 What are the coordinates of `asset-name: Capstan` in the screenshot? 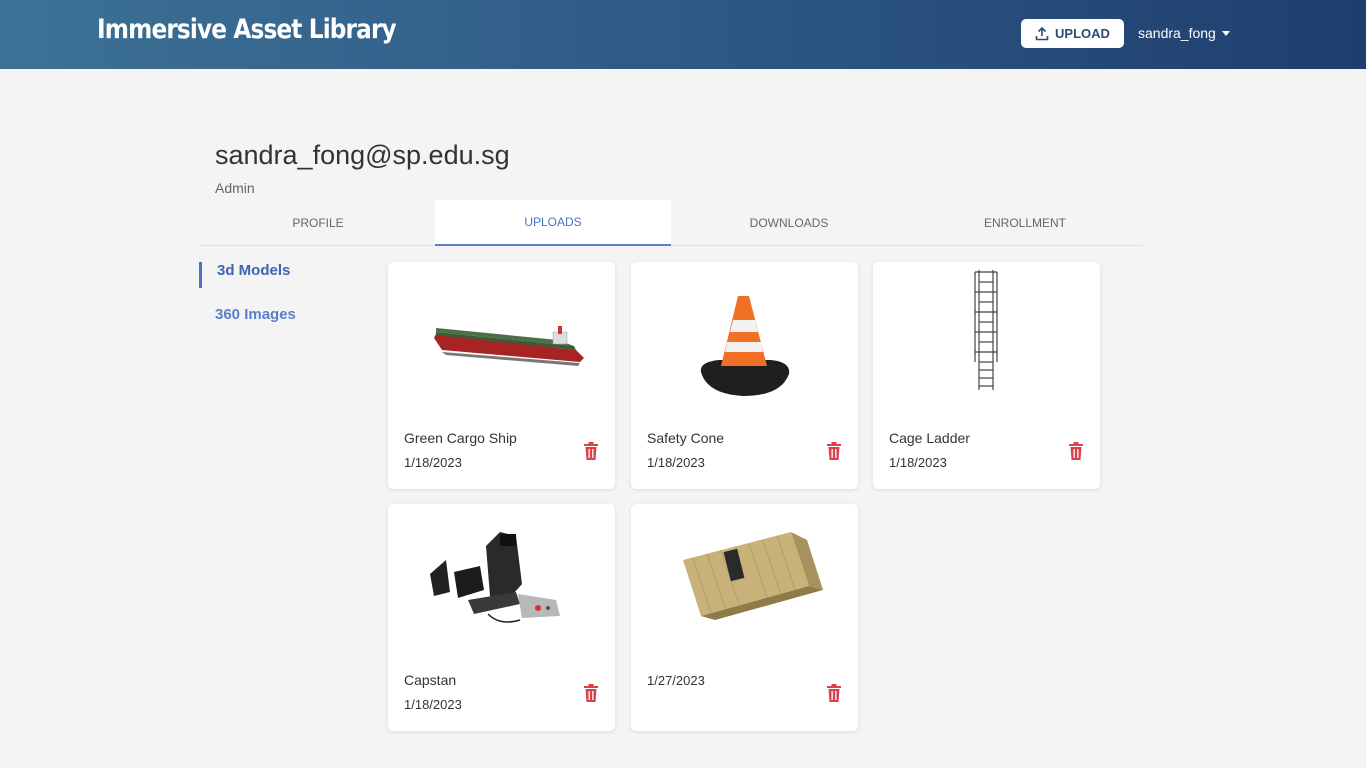 It's located at (430, 680).